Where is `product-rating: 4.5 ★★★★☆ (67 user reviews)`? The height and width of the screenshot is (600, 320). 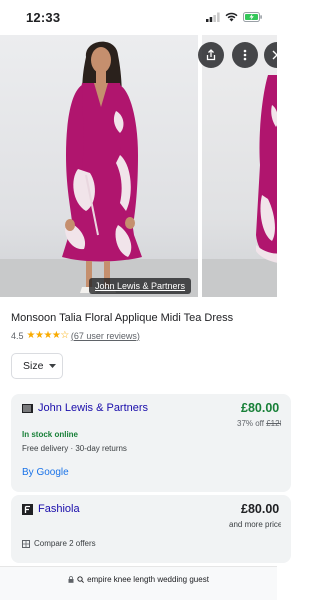
product-rating: 4.5 ★★★★☆ (67 user reviews) is located at coordinates (75, 335).